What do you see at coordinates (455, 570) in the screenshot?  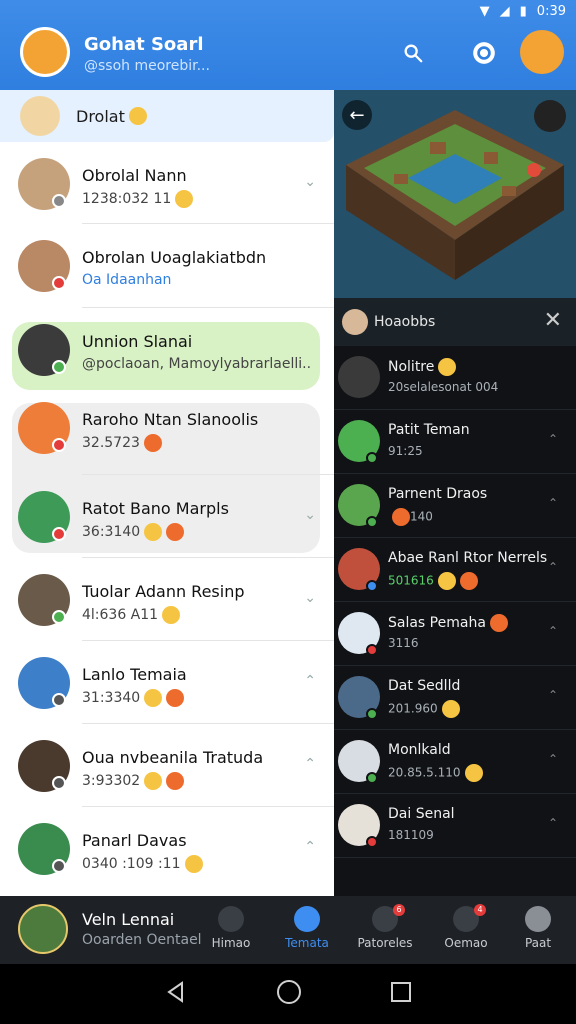 I see `list-item: Abae Ranl Rtor Nerrels 501616 ⌃` at bounding box center [455, 570].